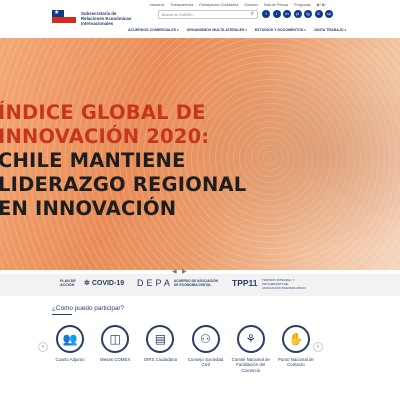 Image resolution: width=400 pixels, height=400 pixels. Describe the element at coordinates (218, 5) in the screenshot. I see `util-link-participacion: Participación Ciudadana` at that location.